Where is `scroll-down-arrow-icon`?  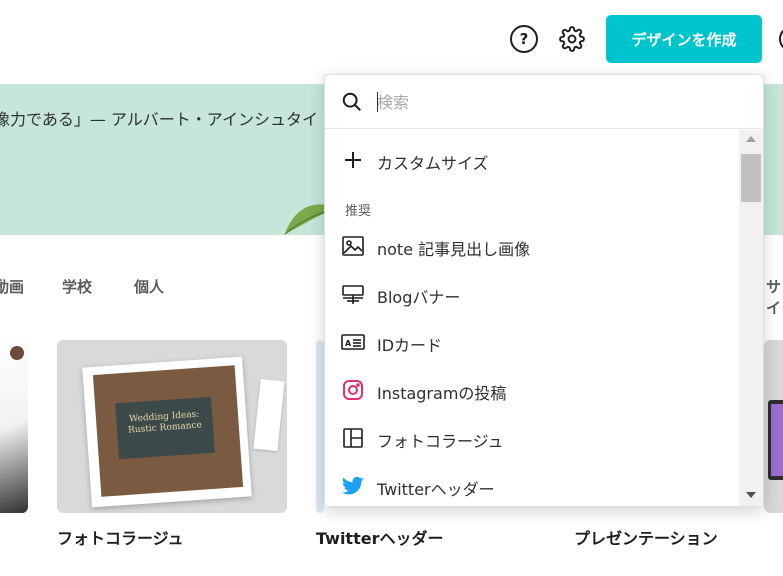 scroll-down-arrow-icon is located at coordinates (751, 495).